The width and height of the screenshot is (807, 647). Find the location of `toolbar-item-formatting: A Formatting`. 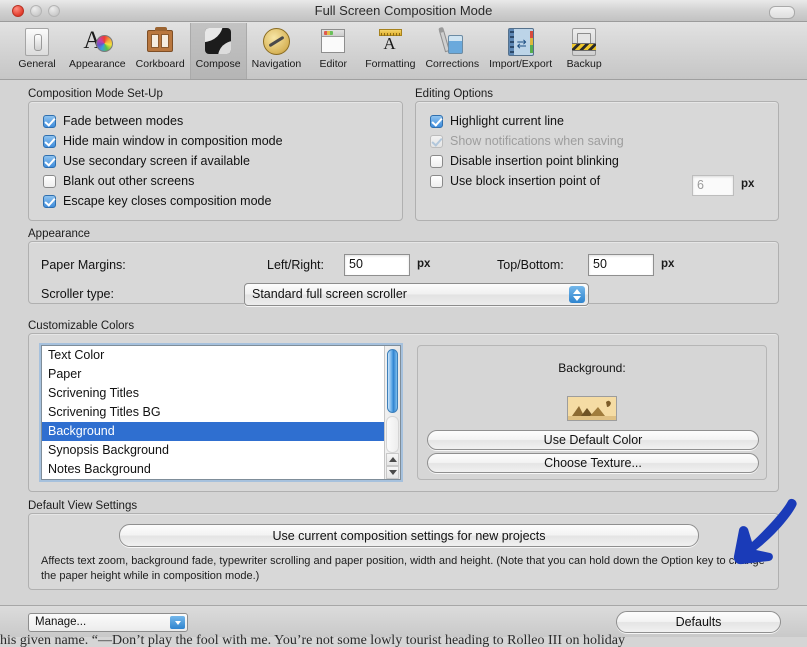

toolbar-item-formatting: A Formatting is located at coordinates (390, 51).